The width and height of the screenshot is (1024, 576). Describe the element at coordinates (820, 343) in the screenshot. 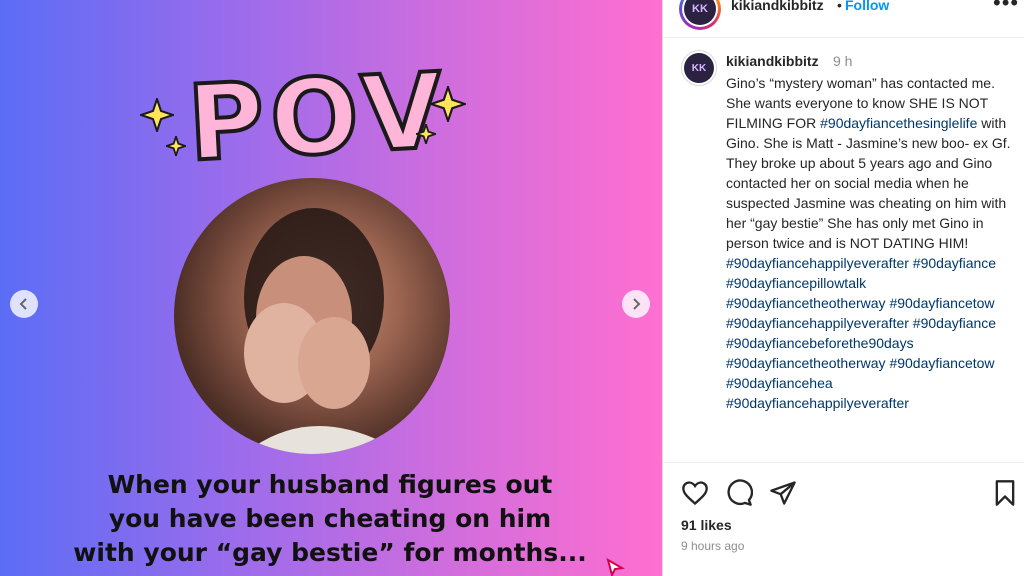

I see `hashtag-link: #90dayfiancebeforethe90days` at that location.